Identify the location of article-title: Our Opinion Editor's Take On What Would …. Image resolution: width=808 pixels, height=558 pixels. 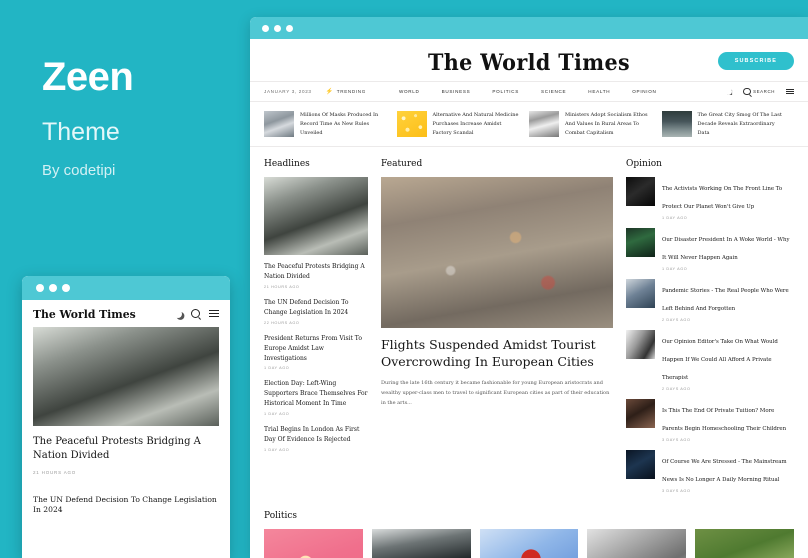
(720, 360).